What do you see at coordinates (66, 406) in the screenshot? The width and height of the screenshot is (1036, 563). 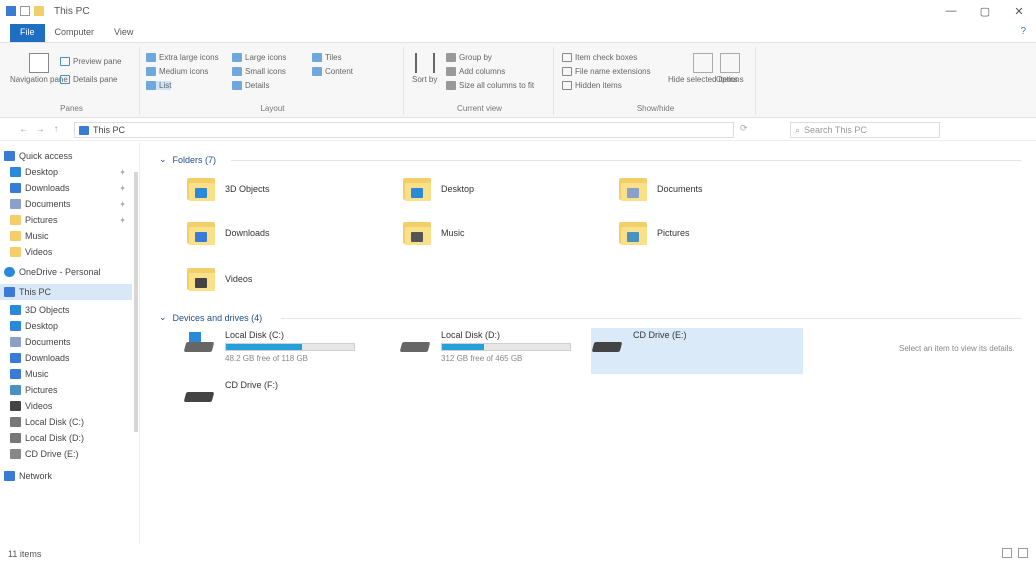 I see `sidebar-item-videos-pc: Videos` at bounding box center [66, 406].